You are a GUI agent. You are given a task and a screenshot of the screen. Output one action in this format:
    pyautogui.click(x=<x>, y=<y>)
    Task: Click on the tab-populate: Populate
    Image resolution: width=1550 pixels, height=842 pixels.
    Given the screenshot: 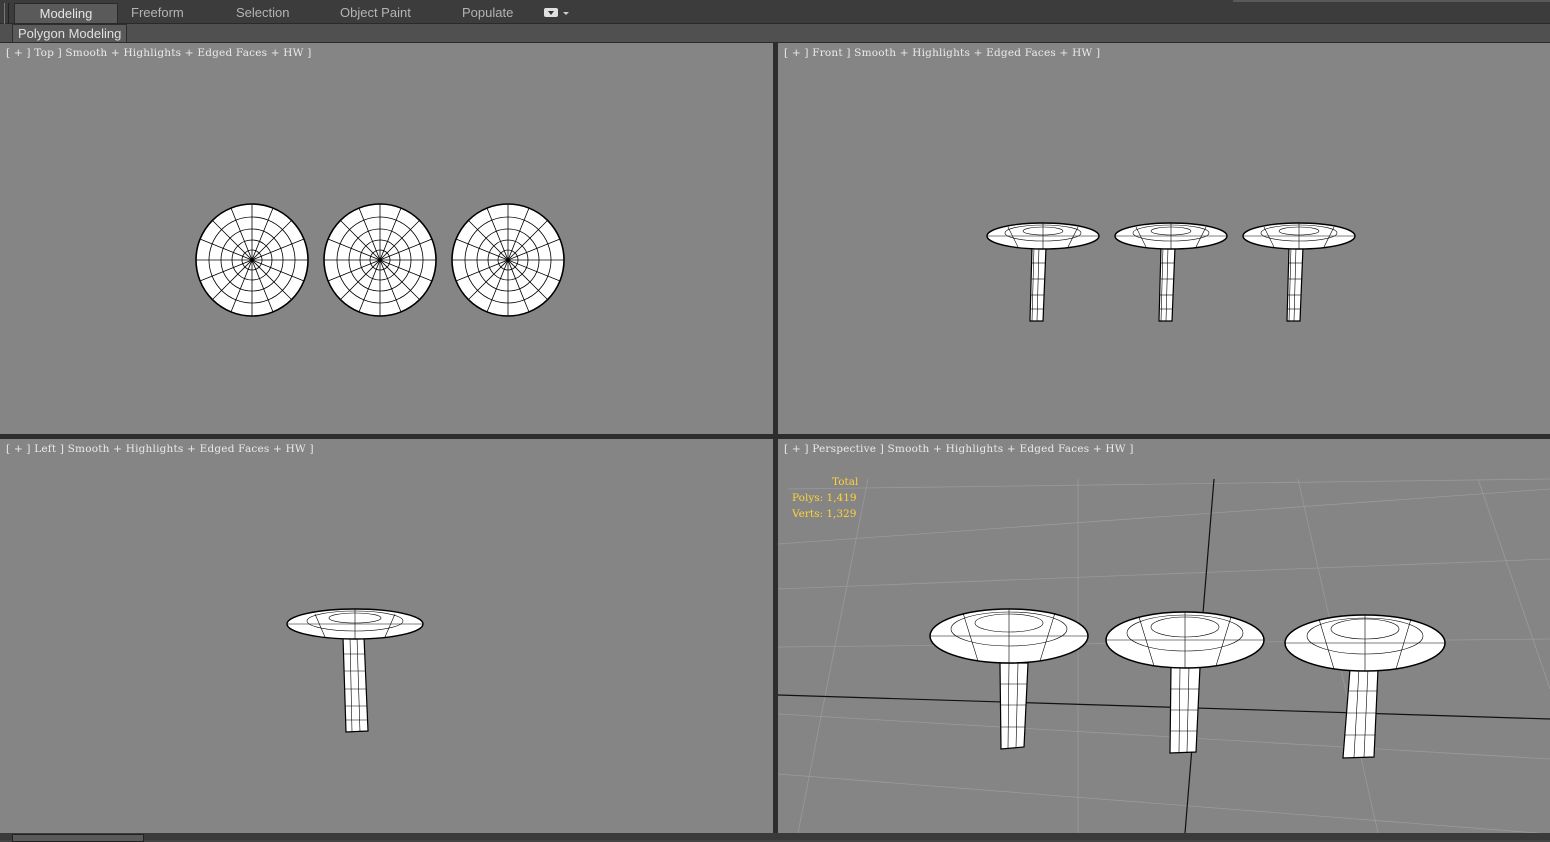 What is the action you would take?
    pyautogui.click(x=487, y=12)
    